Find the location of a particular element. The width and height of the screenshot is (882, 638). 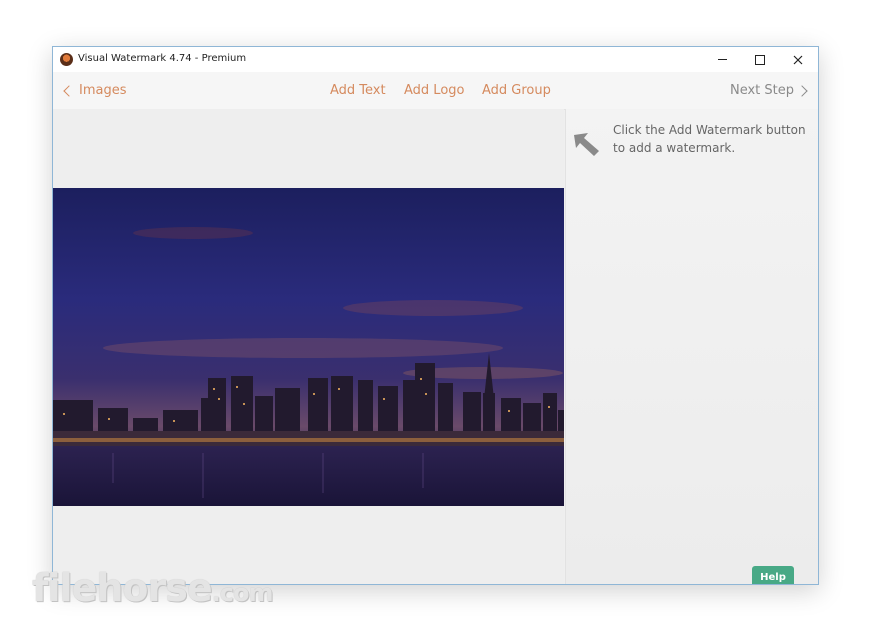

maximize-icon is located at coordinates (760, 59).